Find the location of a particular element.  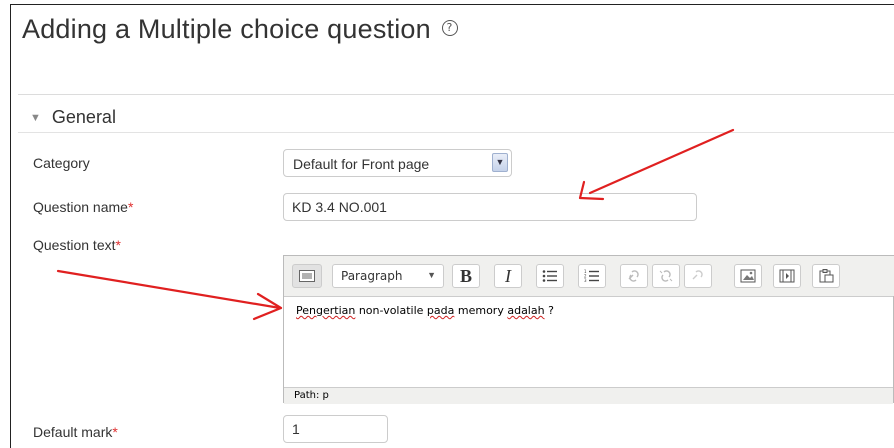

page-title-text: Adding a Multiple choice question is located at coordinates (226, 29).